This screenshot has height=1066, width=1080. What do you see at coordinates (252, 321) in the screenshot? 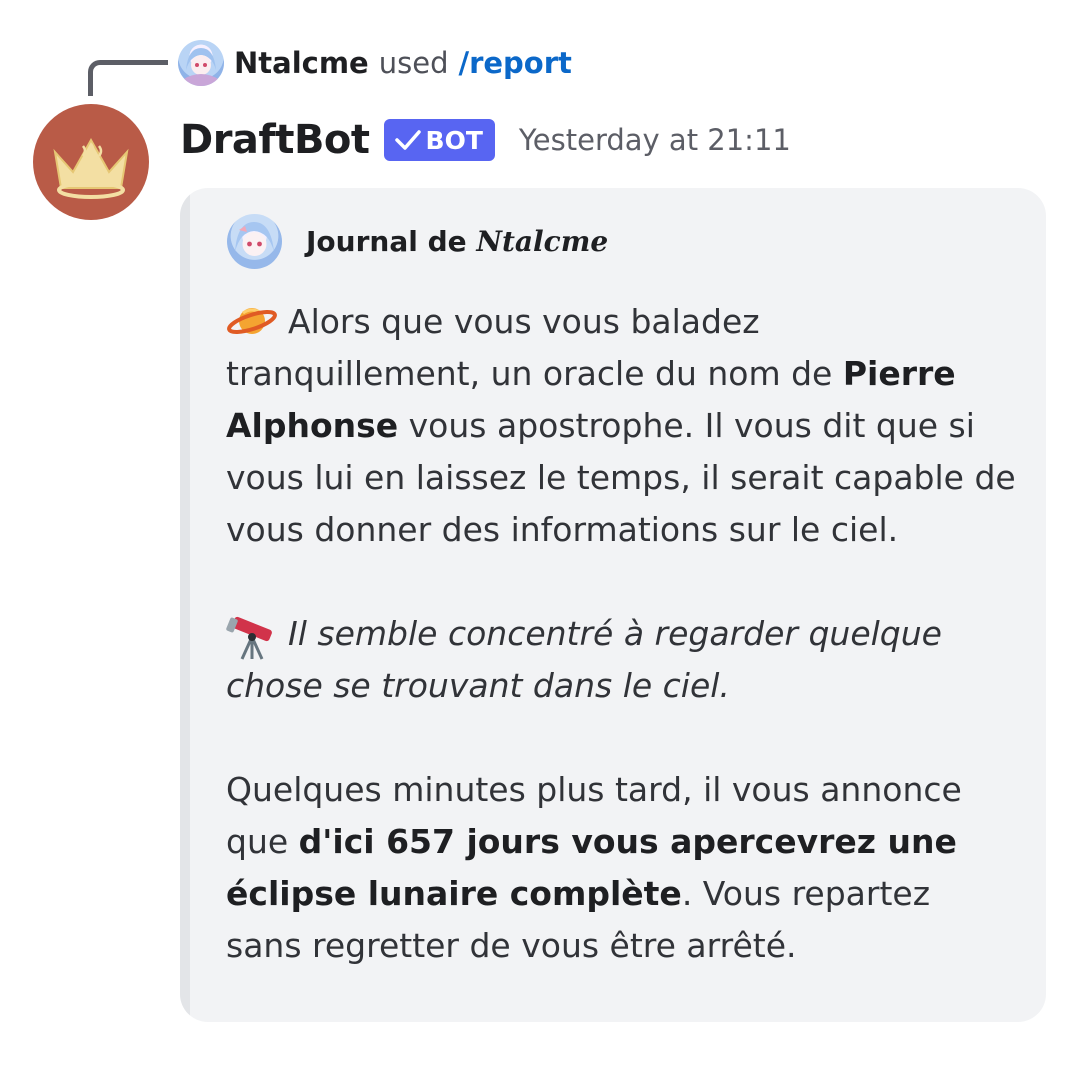
I see `ringed-planet-icon` at bounding box center [252, 321].